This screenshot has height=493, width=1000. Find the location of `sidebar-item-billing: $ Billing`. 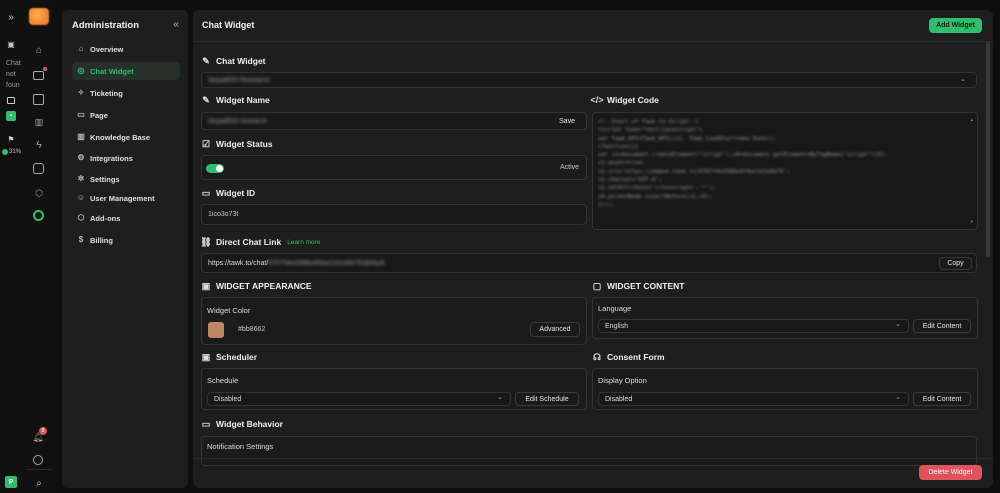

sidebar-item-billing: $ Billing is located at coordinates (126, 240).